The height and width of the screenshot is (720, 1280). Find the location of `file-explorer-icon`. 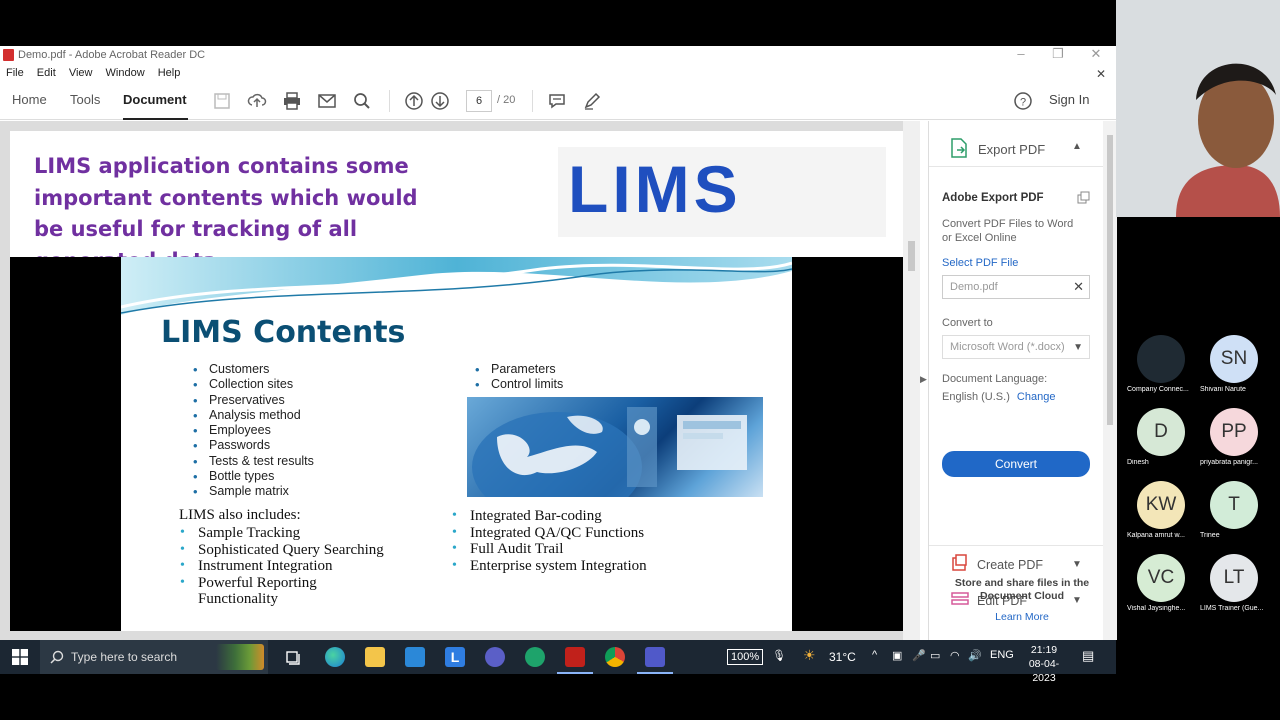

file-explorer-icon is located at coordinates (375, 657).